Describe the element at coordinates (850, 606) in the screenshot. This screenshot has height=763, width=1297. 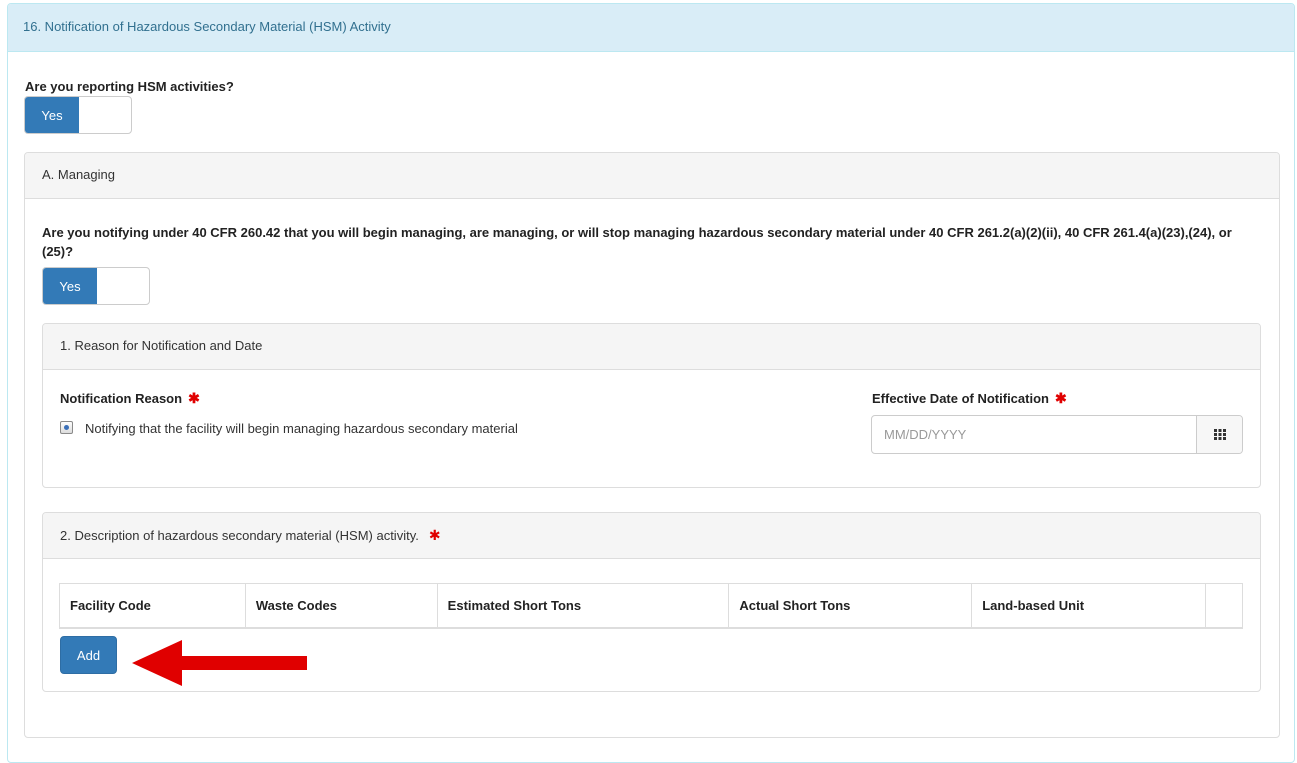
I see `column-header-actual-short-tons: Actual Short Tons` at that location.